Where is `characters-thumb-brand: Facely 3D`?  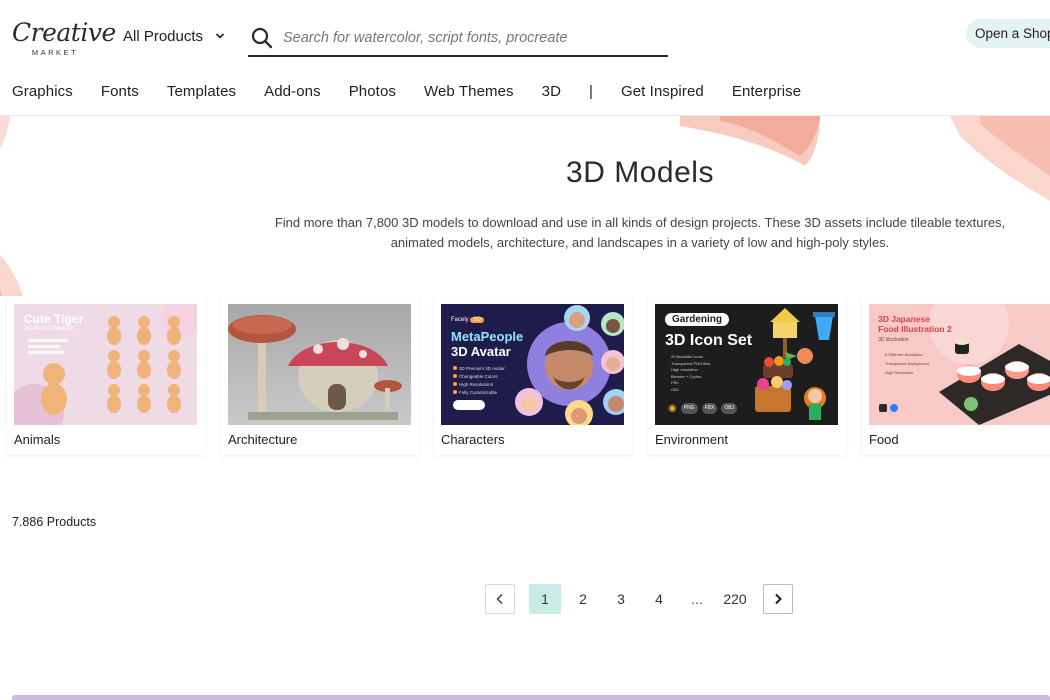
characters-thumb-brand: Facely 3D is located at coordinates (468, 320).